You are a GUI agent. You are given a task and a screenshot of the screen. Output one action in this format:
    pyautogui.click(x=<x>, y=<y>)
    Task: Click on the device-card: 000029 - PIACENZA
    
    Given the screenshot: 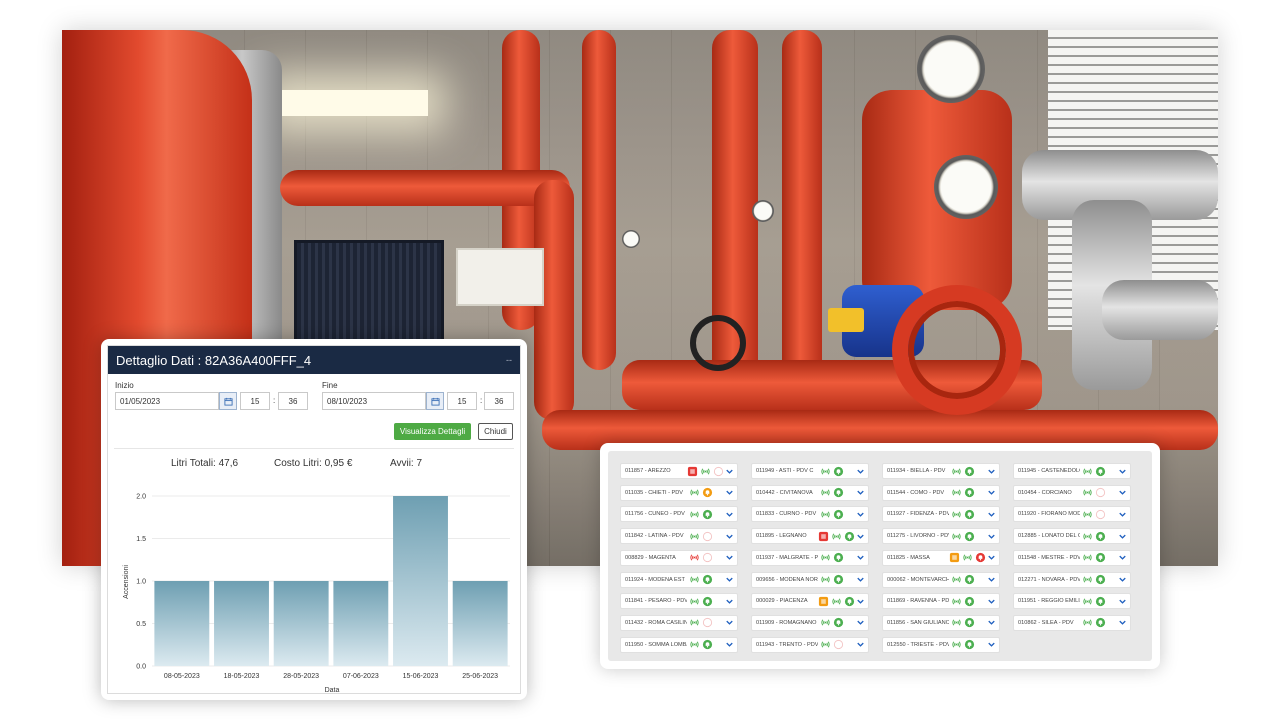 What is the action you would take?
    pyautogui.click(x=810, y=601)
    